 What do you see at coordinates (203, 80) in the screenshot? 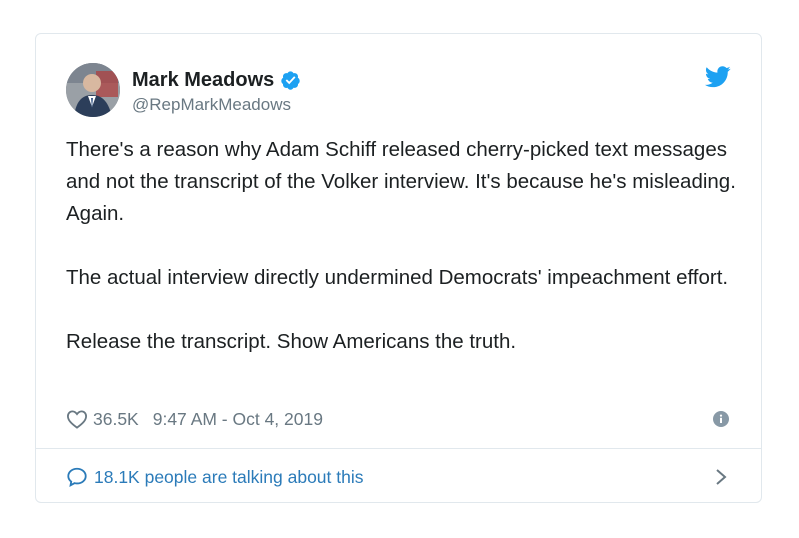
I see `display-name: Mark Meadows` at bounding box center [203, 80].